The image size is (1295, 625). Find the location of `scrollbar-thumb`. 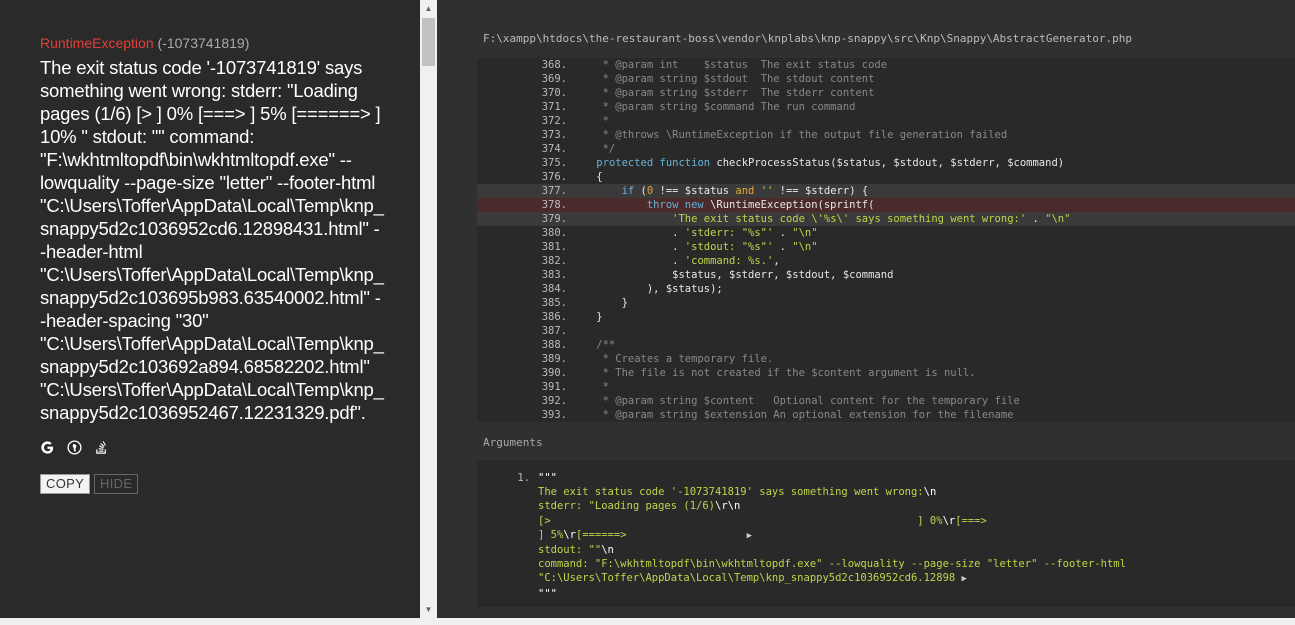

scrollbar-thumb is located at coordinates (428, 42).